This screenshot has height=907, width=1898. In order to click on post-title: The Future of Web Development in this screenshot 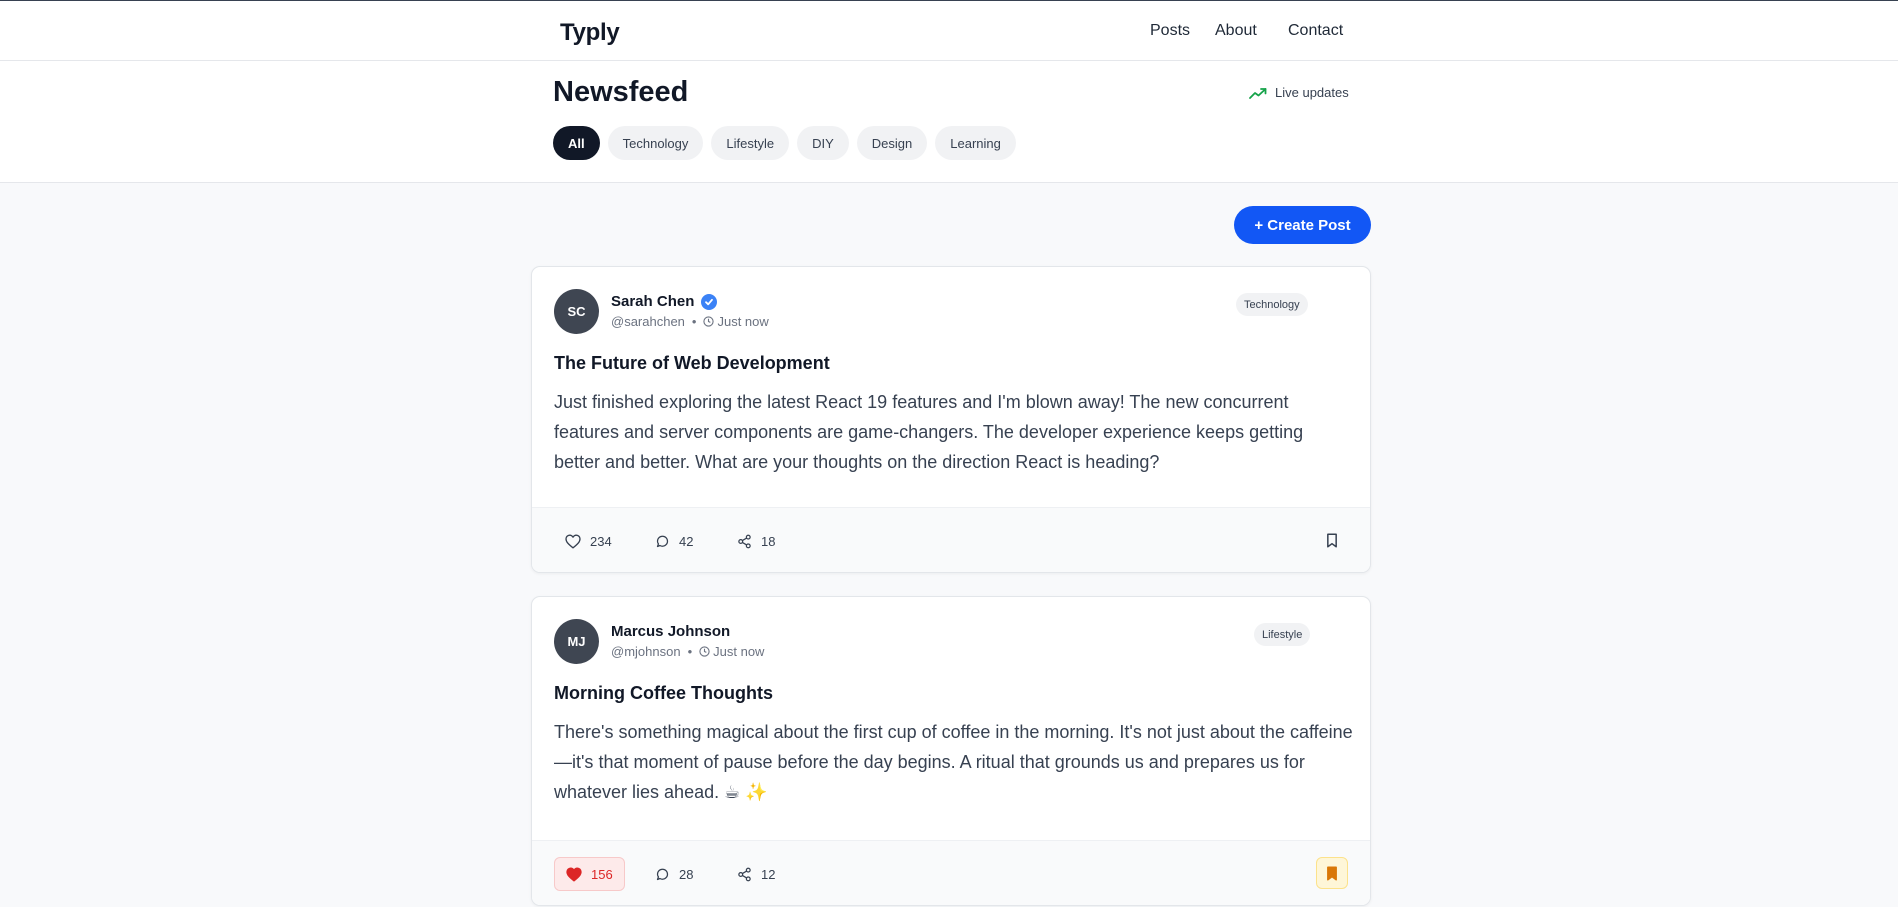, I will do `click(692, 363)`.